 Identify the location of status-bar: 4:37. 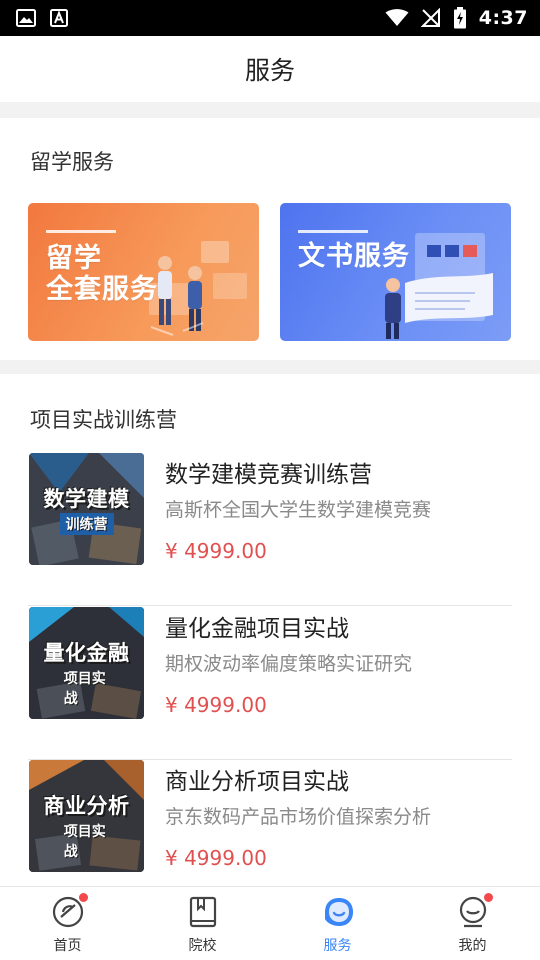
(270, 18).